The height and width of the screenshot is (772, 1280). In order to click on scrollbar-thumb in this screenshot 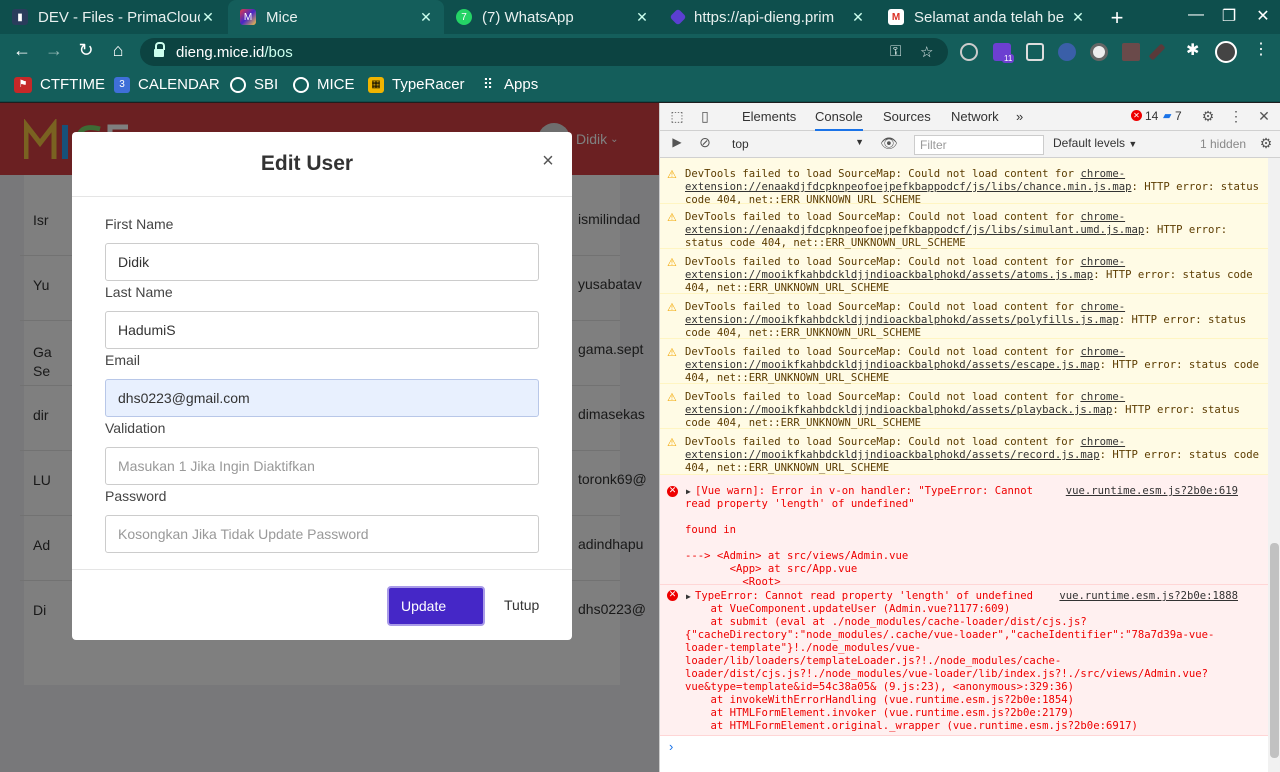, I will do `click(1274, 650)`.